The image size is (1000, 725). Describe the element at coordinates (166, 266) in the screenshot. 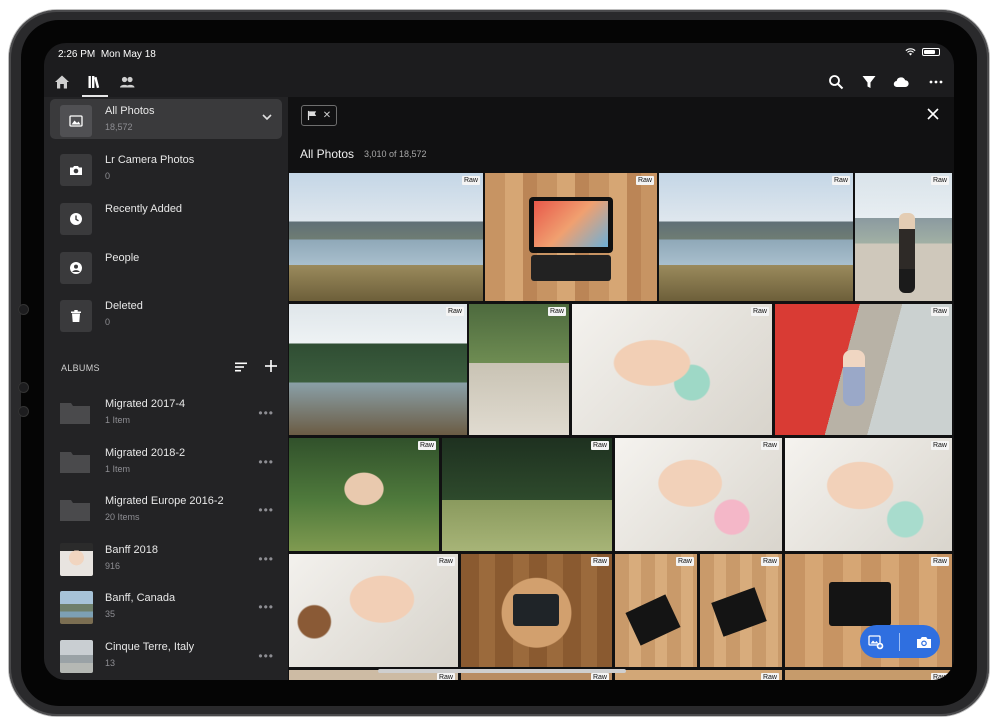

I see `source-people: People` at that location.